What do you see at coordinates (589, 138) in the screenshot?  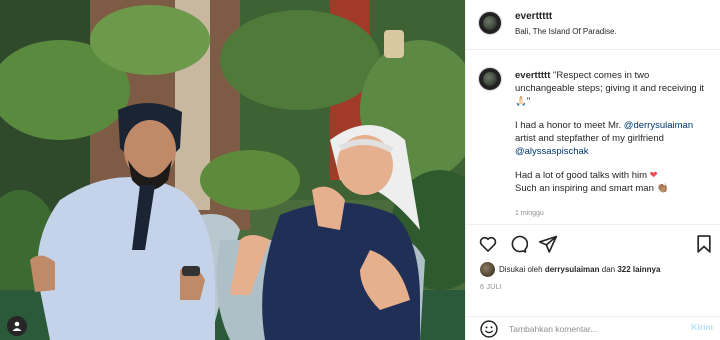 I see `caption-text-2b: artist and stepfather of my girlfriend` at bounding box center [589, 138].